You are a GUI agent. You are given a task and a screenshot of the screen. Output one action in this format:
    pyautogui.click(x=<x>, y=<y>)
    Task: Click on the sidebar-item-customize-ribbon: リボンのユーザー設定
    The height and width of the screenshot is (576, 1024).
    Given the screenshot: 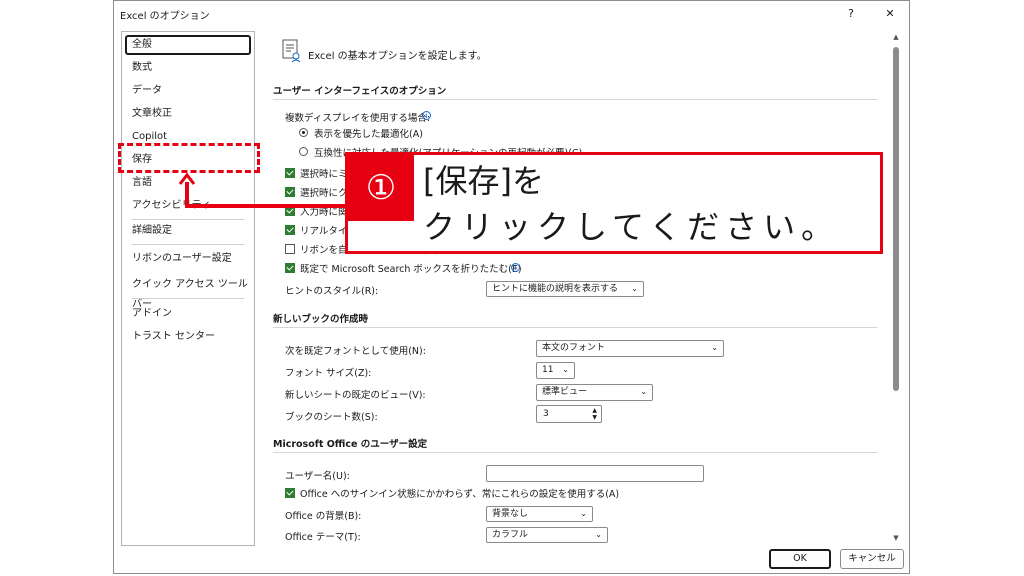 What is the action you would take?
    pyautogui.click(x=188, y=259)
    